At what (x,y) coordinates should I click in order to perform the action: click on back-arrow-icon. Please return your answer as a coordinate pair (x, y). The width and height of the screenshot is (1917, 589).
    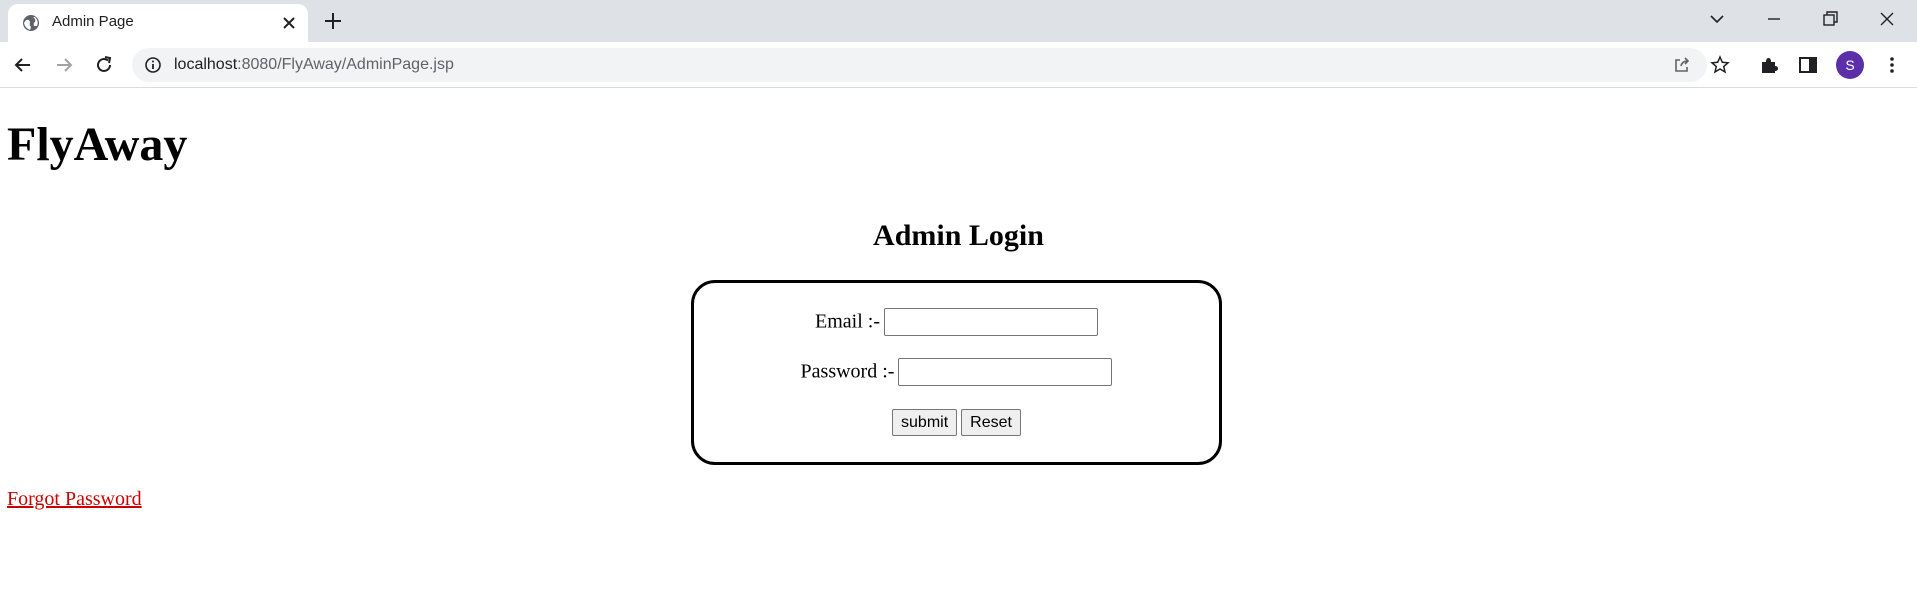
    Looking at the image, I should click on (23, 65).